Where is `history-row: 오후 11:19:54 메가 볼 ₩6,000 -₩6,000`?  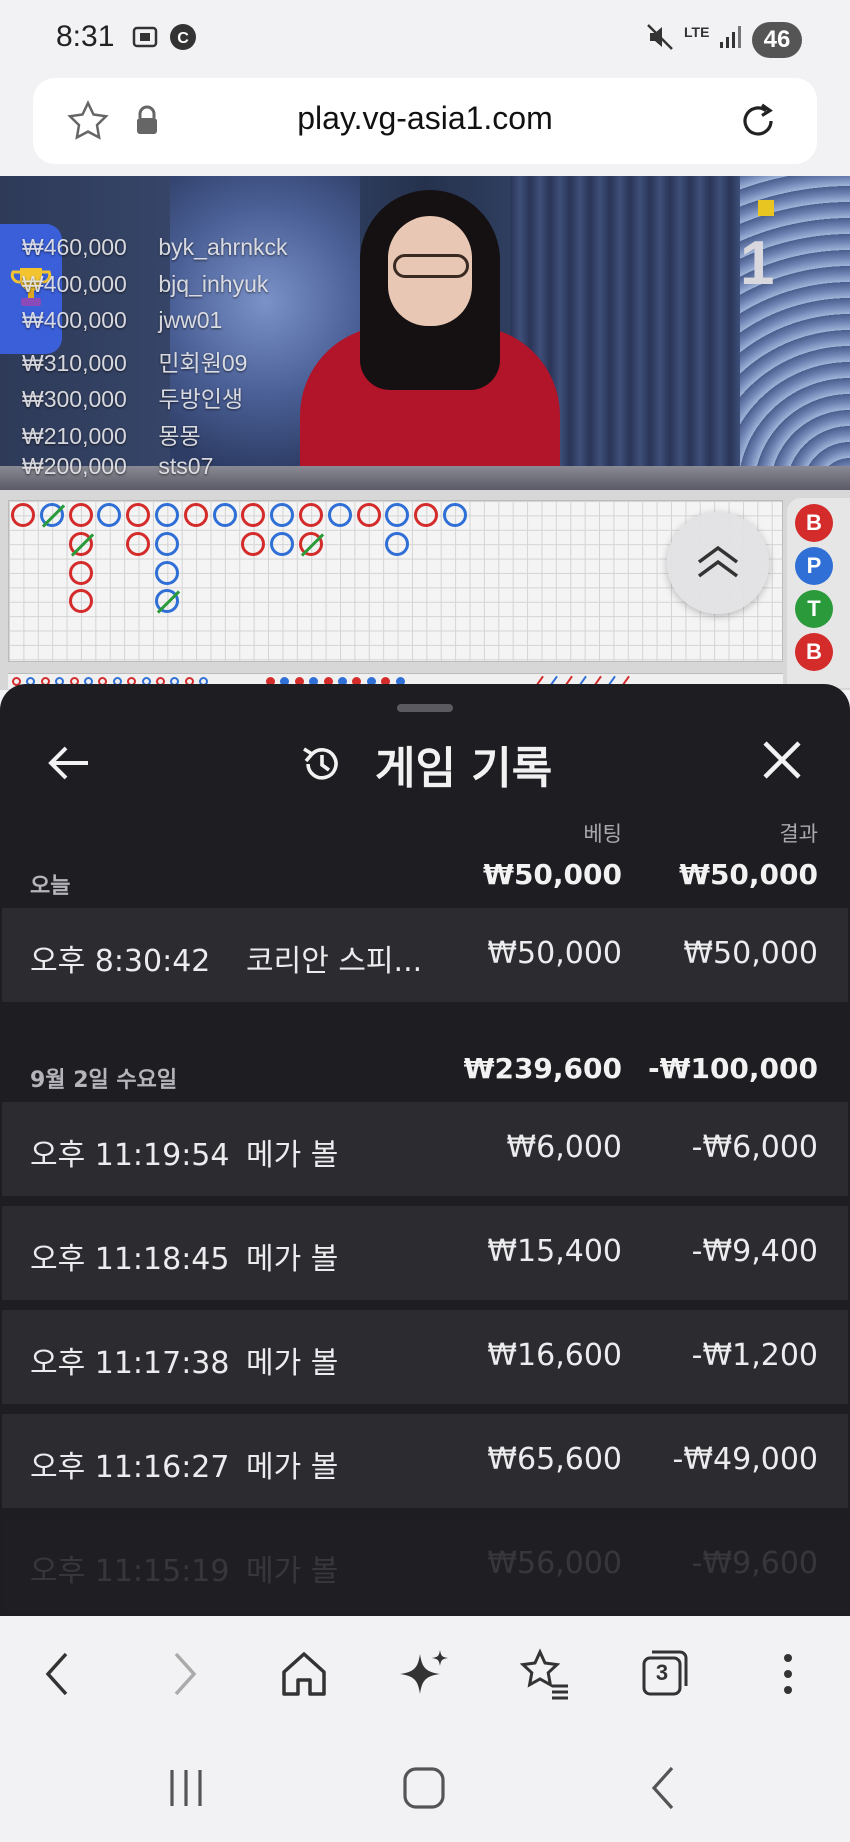
history-row: 오후 11:19:54 메가 볼 ₩6,000 -₩6,000 is located at coordinates (425, 1149).